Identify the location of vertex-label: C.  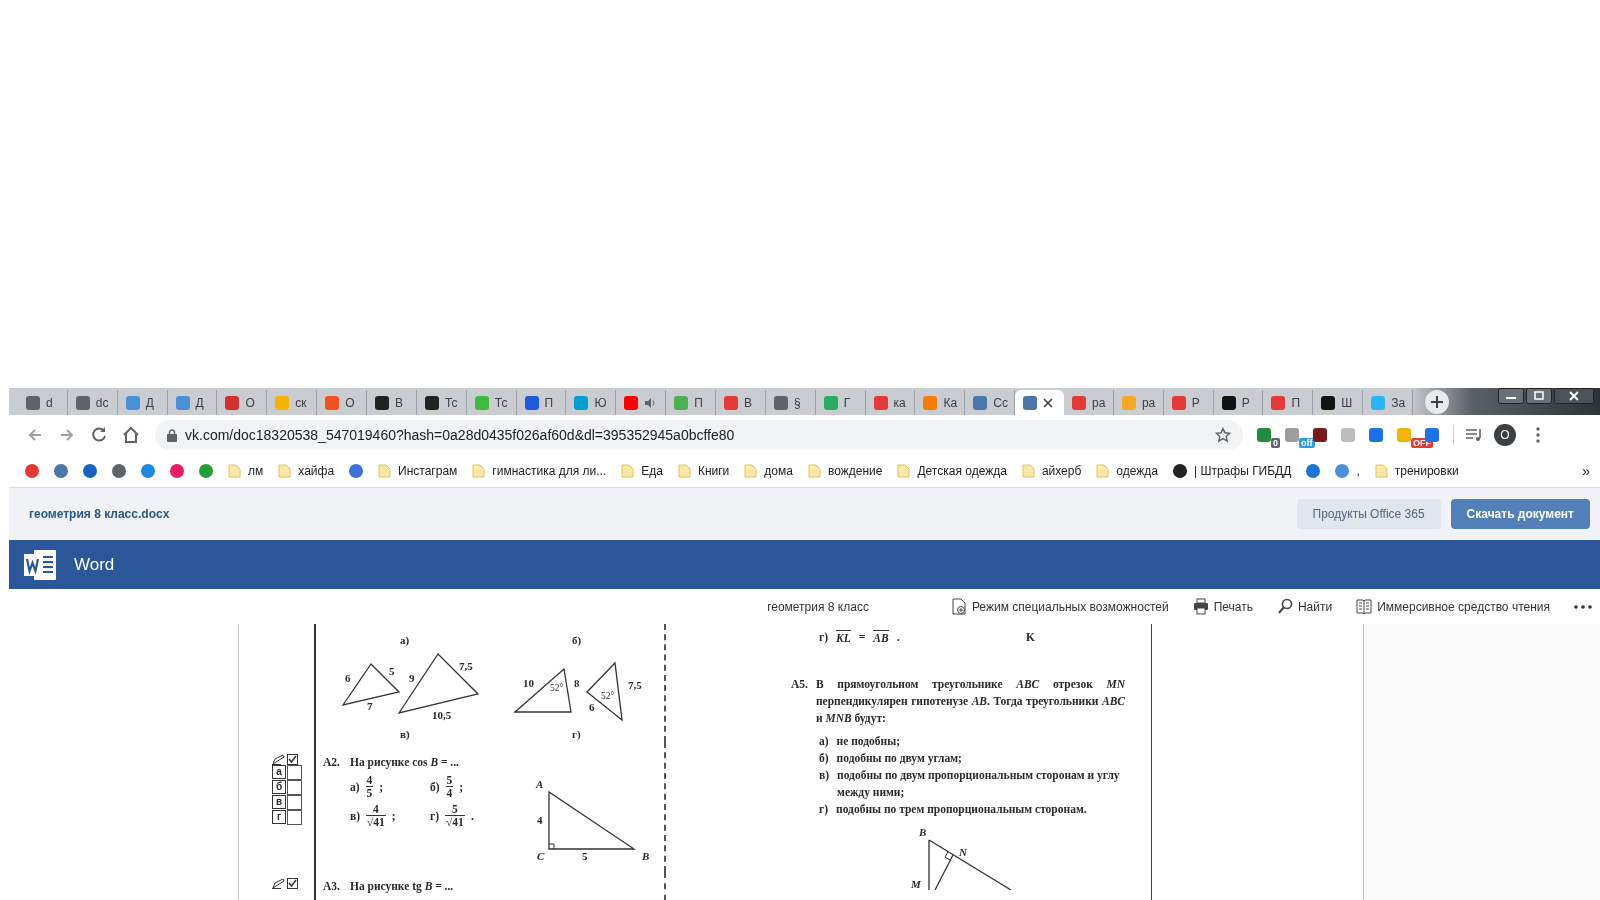
(541, 856).